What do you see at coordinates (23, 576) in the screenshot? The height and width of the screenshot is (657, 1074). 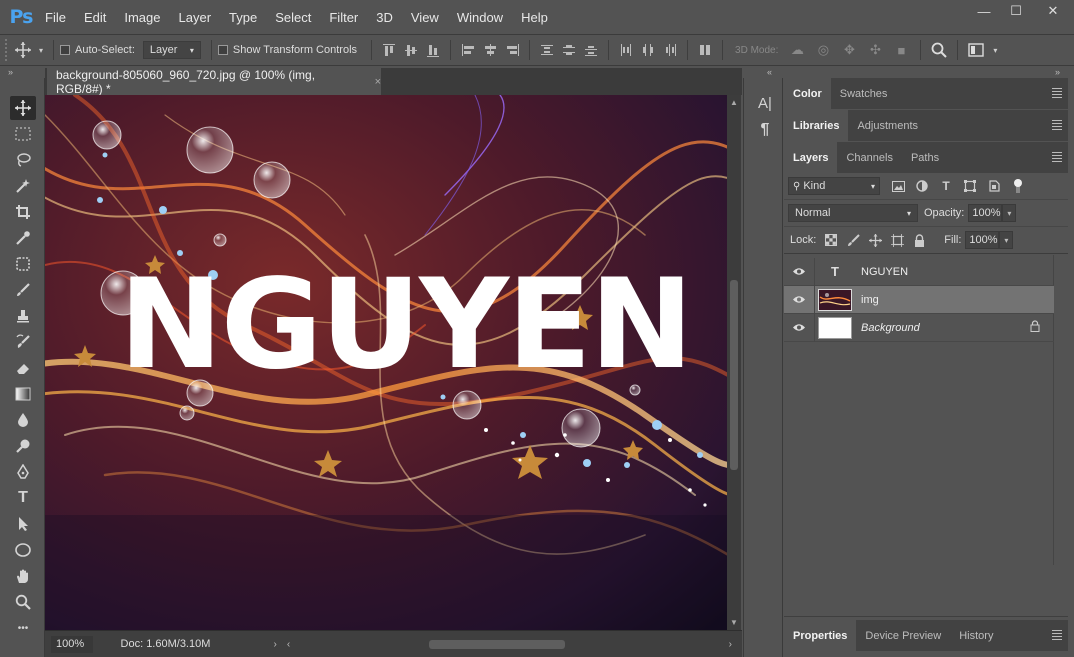 I see `hand-tool` at bounding box center [23, 576].